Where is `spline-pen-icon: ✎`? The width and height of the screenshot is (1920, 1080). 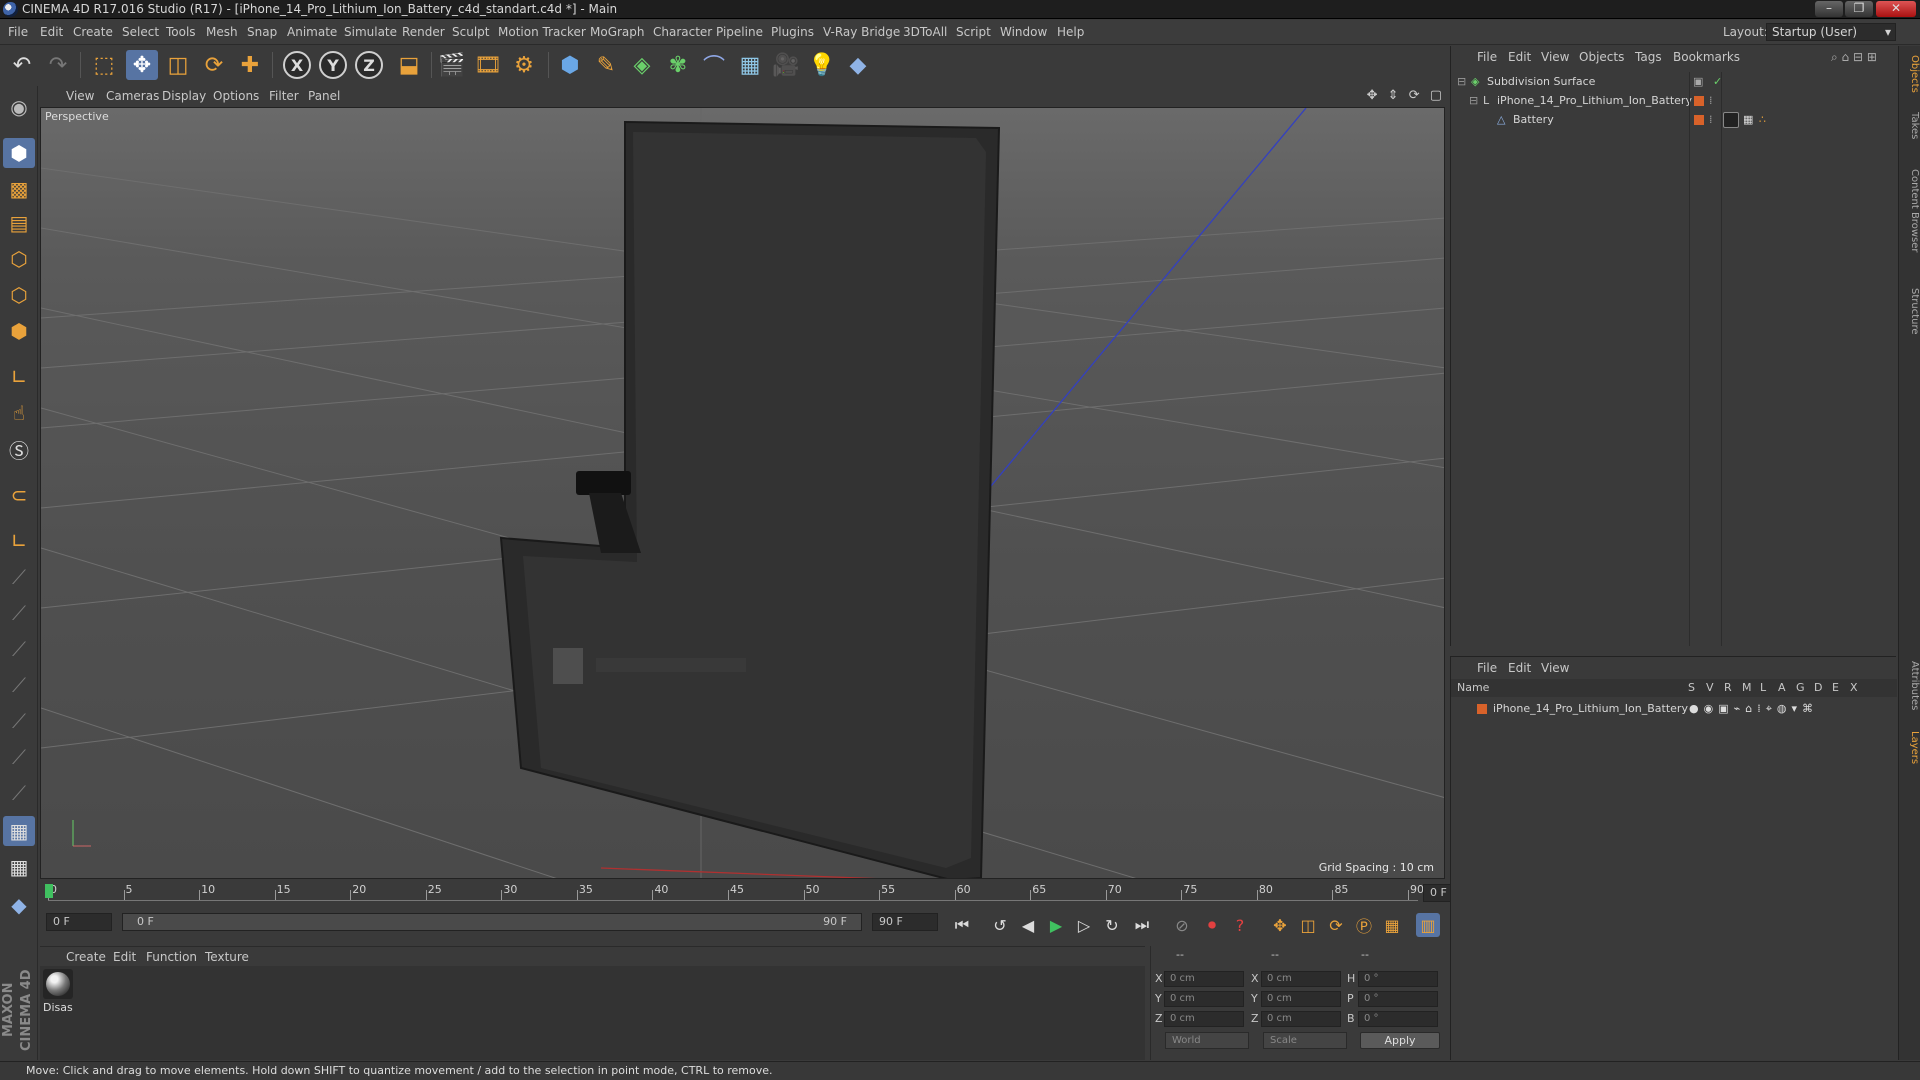 spline-pen-icon: ✎ is located at coordinates (606, 65).